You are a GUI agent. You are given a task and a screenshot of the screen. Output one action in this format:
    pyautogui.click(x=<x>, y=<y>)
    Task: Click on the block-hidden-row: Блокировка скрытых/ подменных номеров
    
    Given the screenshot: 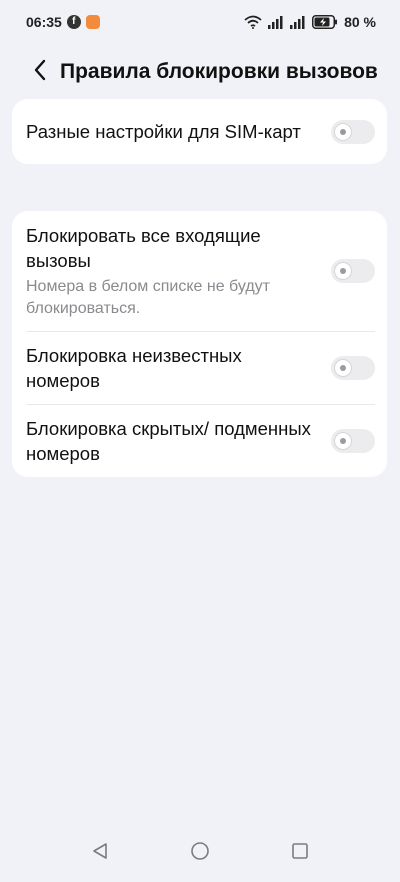 What is the action you would take?
    pyautogui.click(x=199, y=441)
    